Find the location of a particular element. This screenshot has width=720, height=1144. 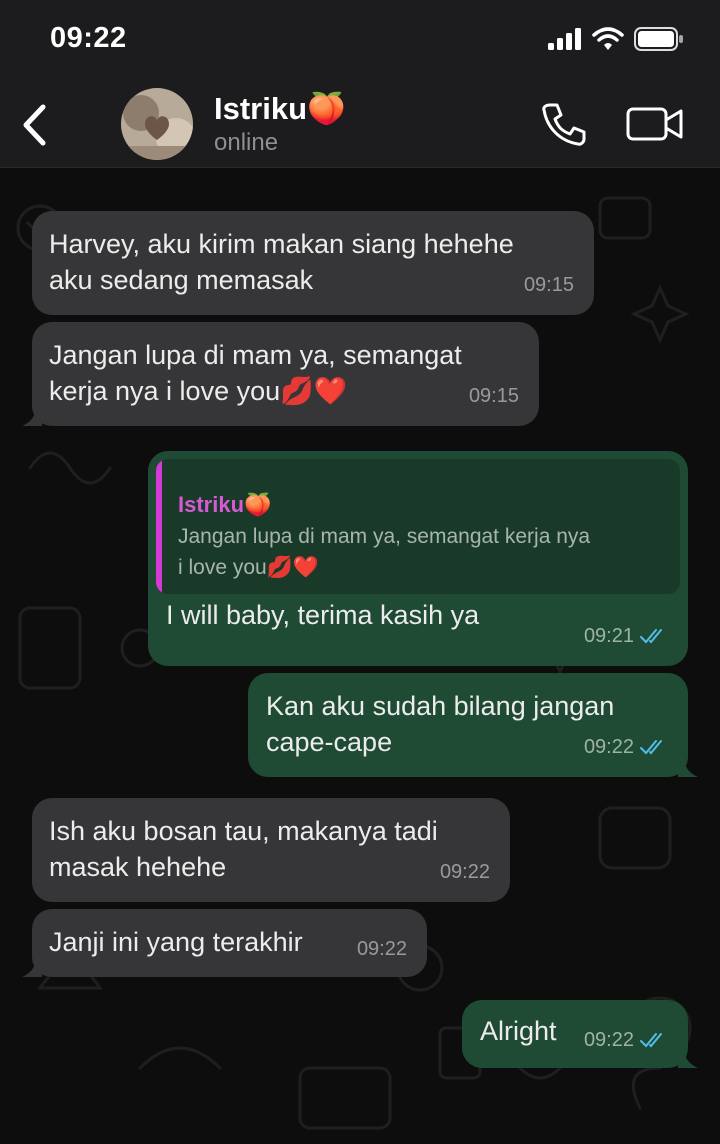

message-text: Jangan lupa di mam ya, semangat is located at coordinates (255, 355).